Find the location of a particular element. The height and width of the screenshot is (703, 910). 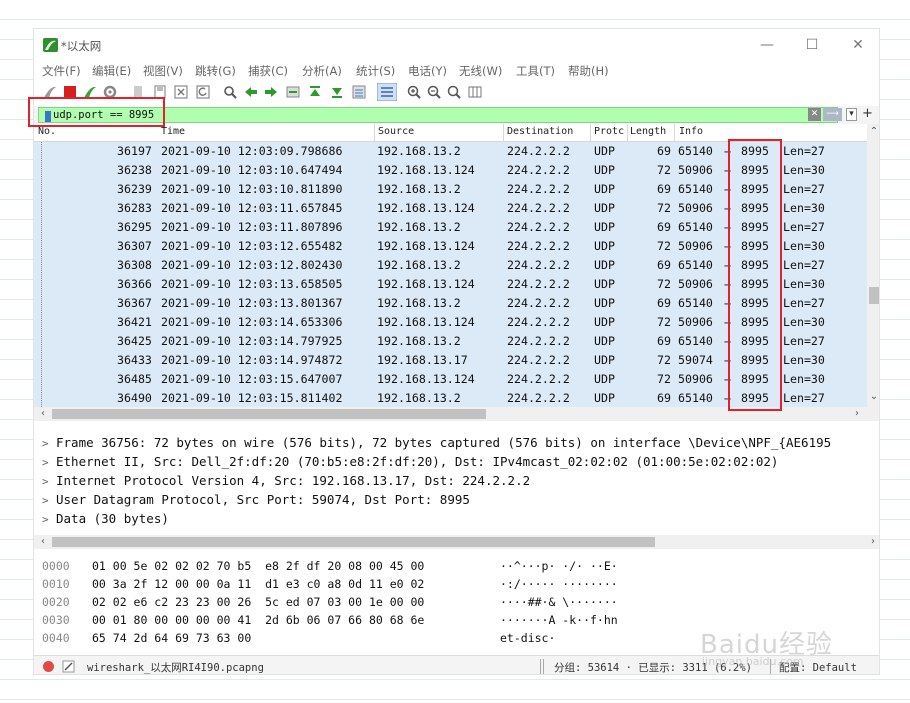

zoom-in-icon is located at coordinates (414, 92).